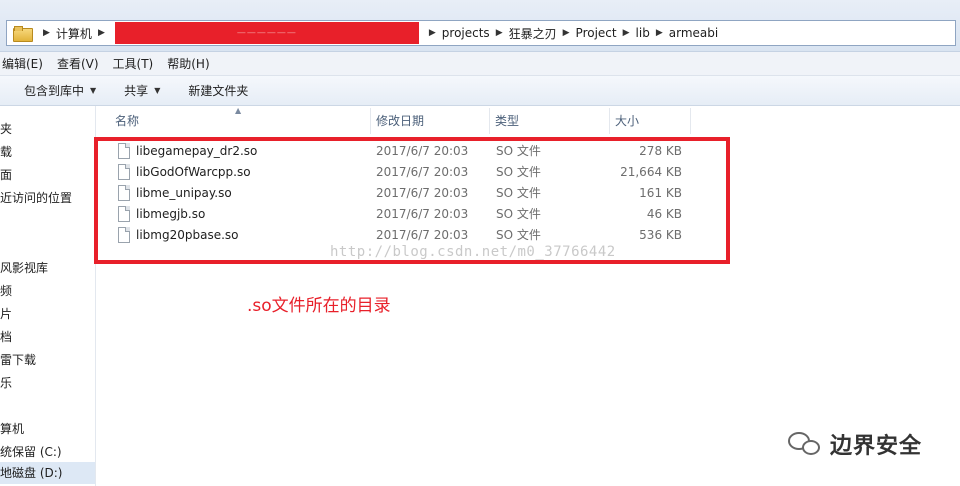  Describe the element at coordinates (78, 63) in the screenshot. I see `menu-view: 查看(V)` at that location.